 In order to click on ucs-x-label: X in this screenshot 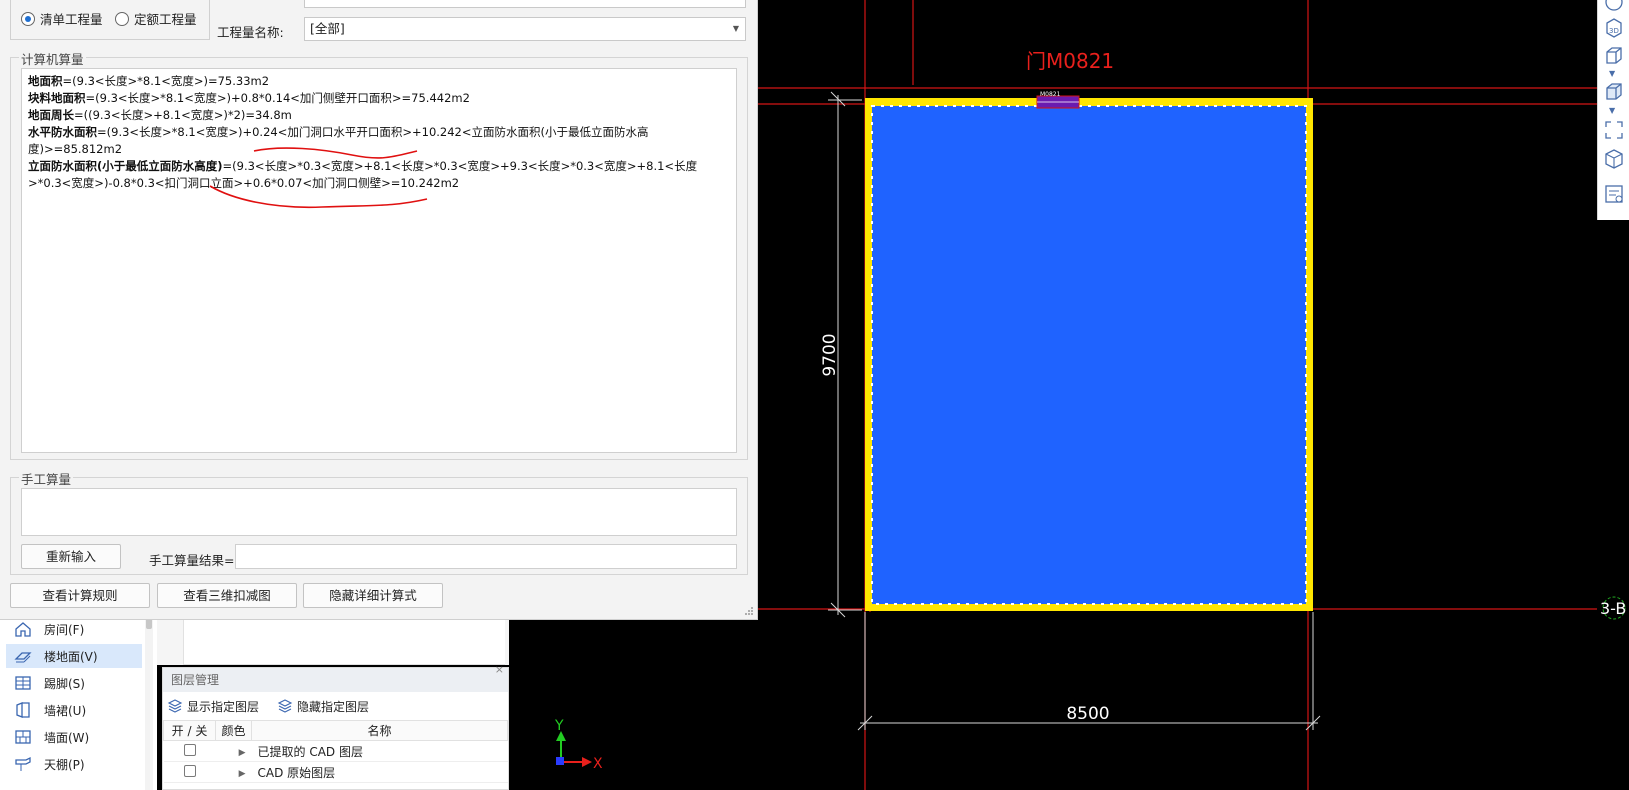, I will do `click(598, 764)`.